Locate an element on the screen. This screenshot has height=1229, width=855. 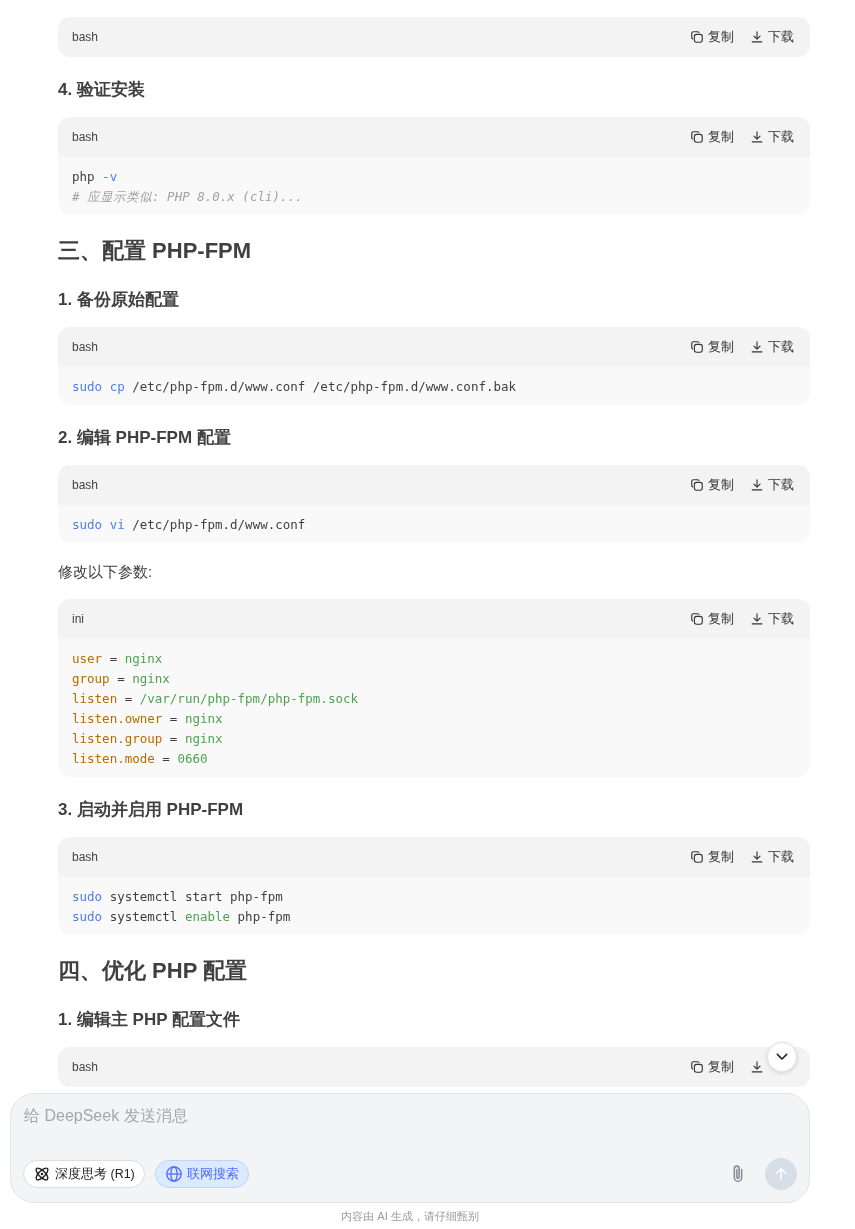
code-line: sudo vi /etc/php-fpm.d/www.conf is located at coordinates (189, 525).